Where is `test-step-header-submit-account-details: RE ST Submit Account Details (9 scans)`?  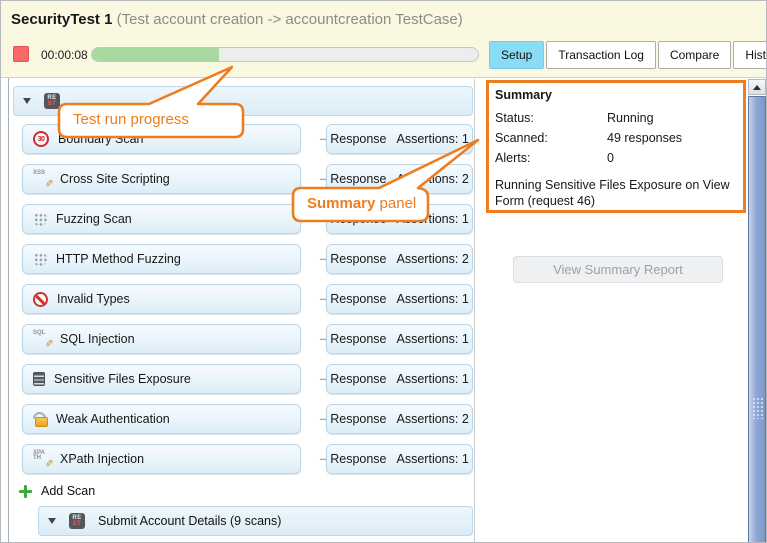 test-step-header-submit-account-details: RE ST Submit Account Details (9 scans) is located at coordinates (255, 521).